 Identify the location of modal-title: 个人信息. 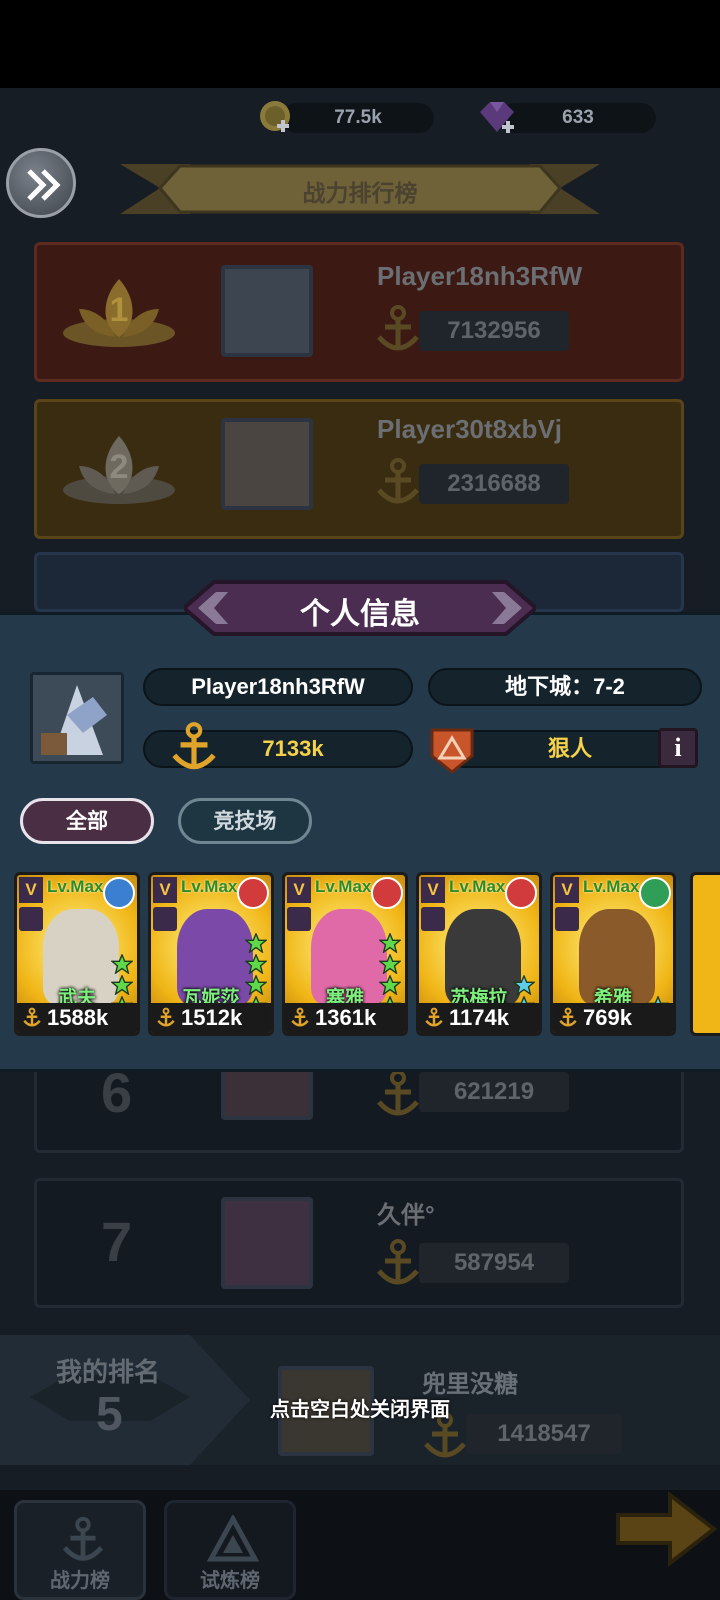
(360, 608).